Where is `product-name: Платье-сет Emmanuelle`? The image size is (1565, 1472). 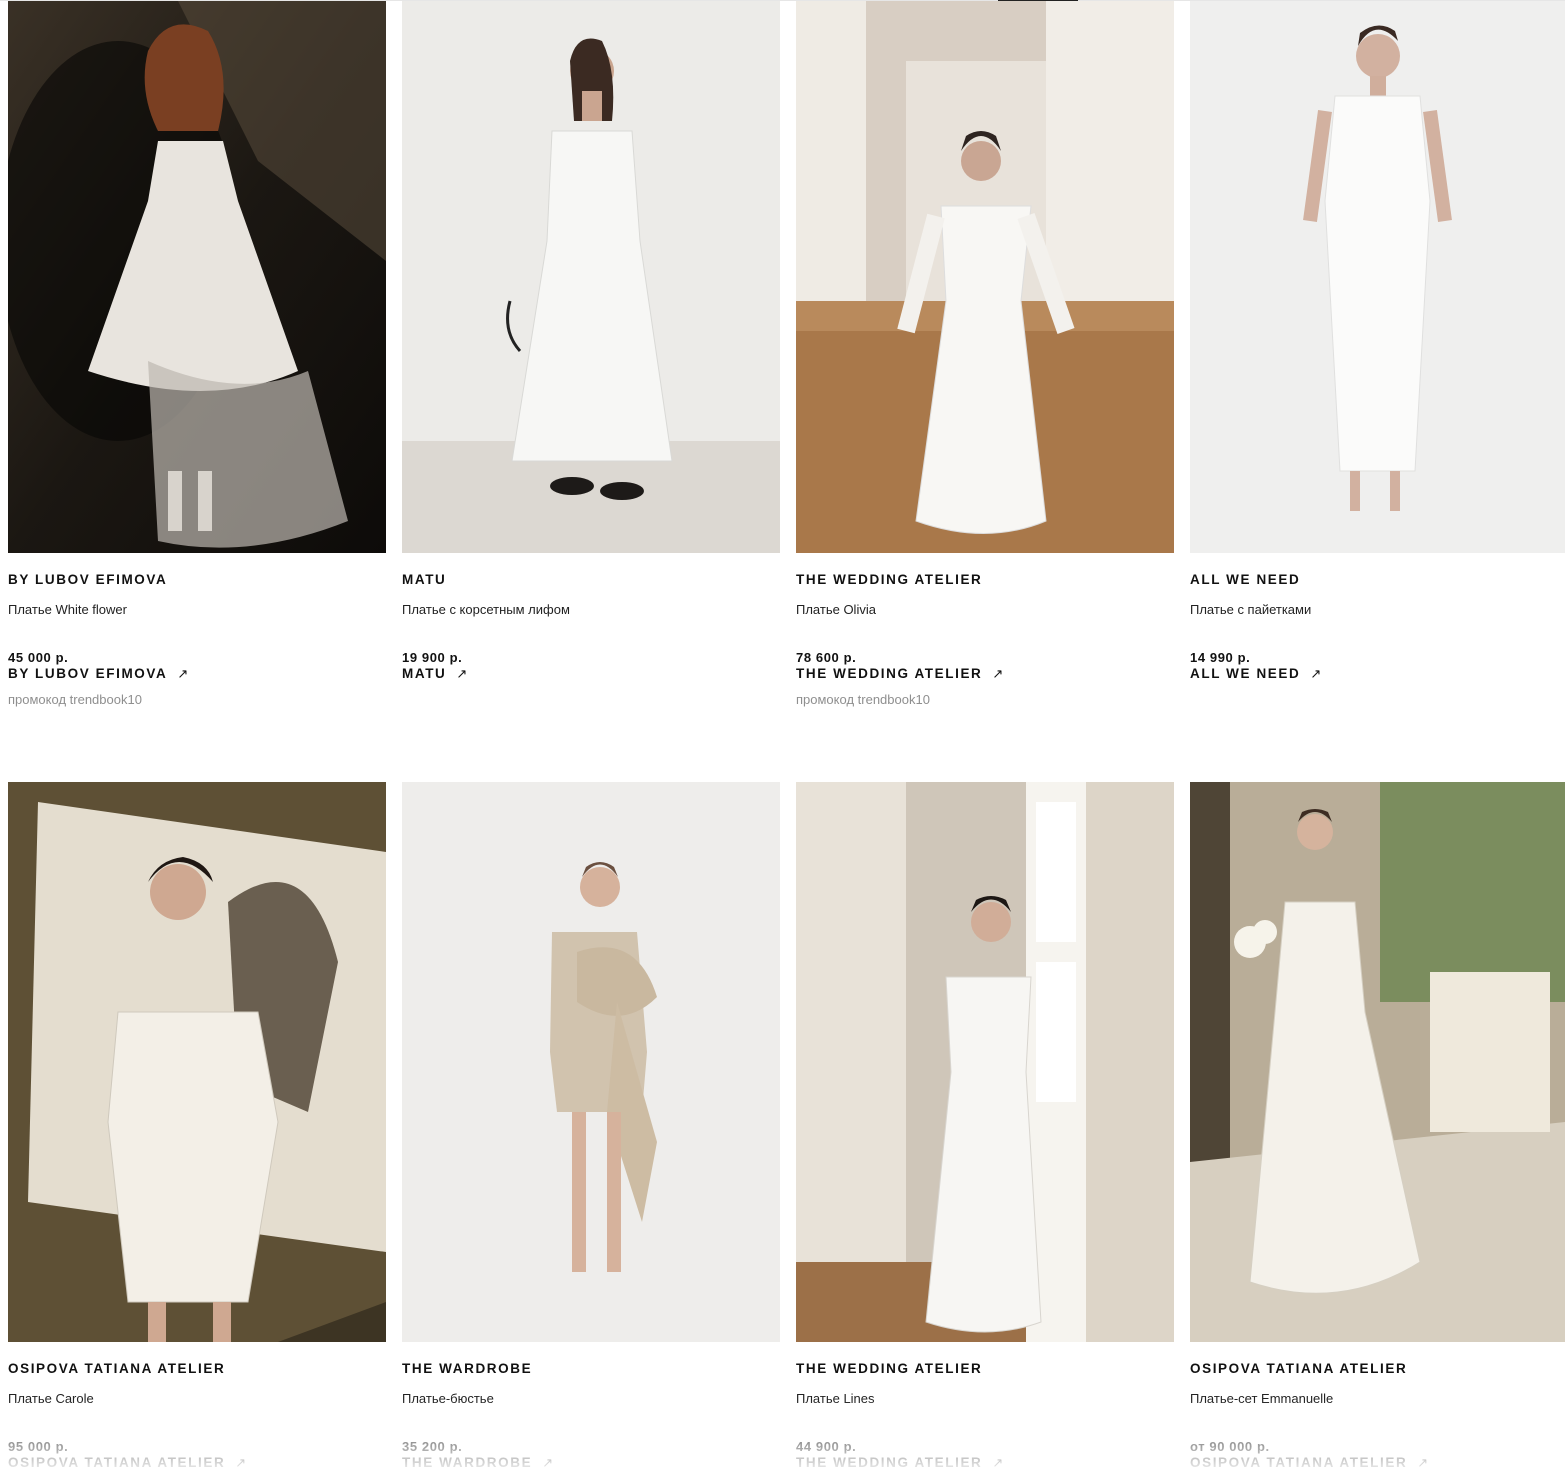 product-name: Платье-сет Emmanuelle is located at coordinates (1377, 1399).